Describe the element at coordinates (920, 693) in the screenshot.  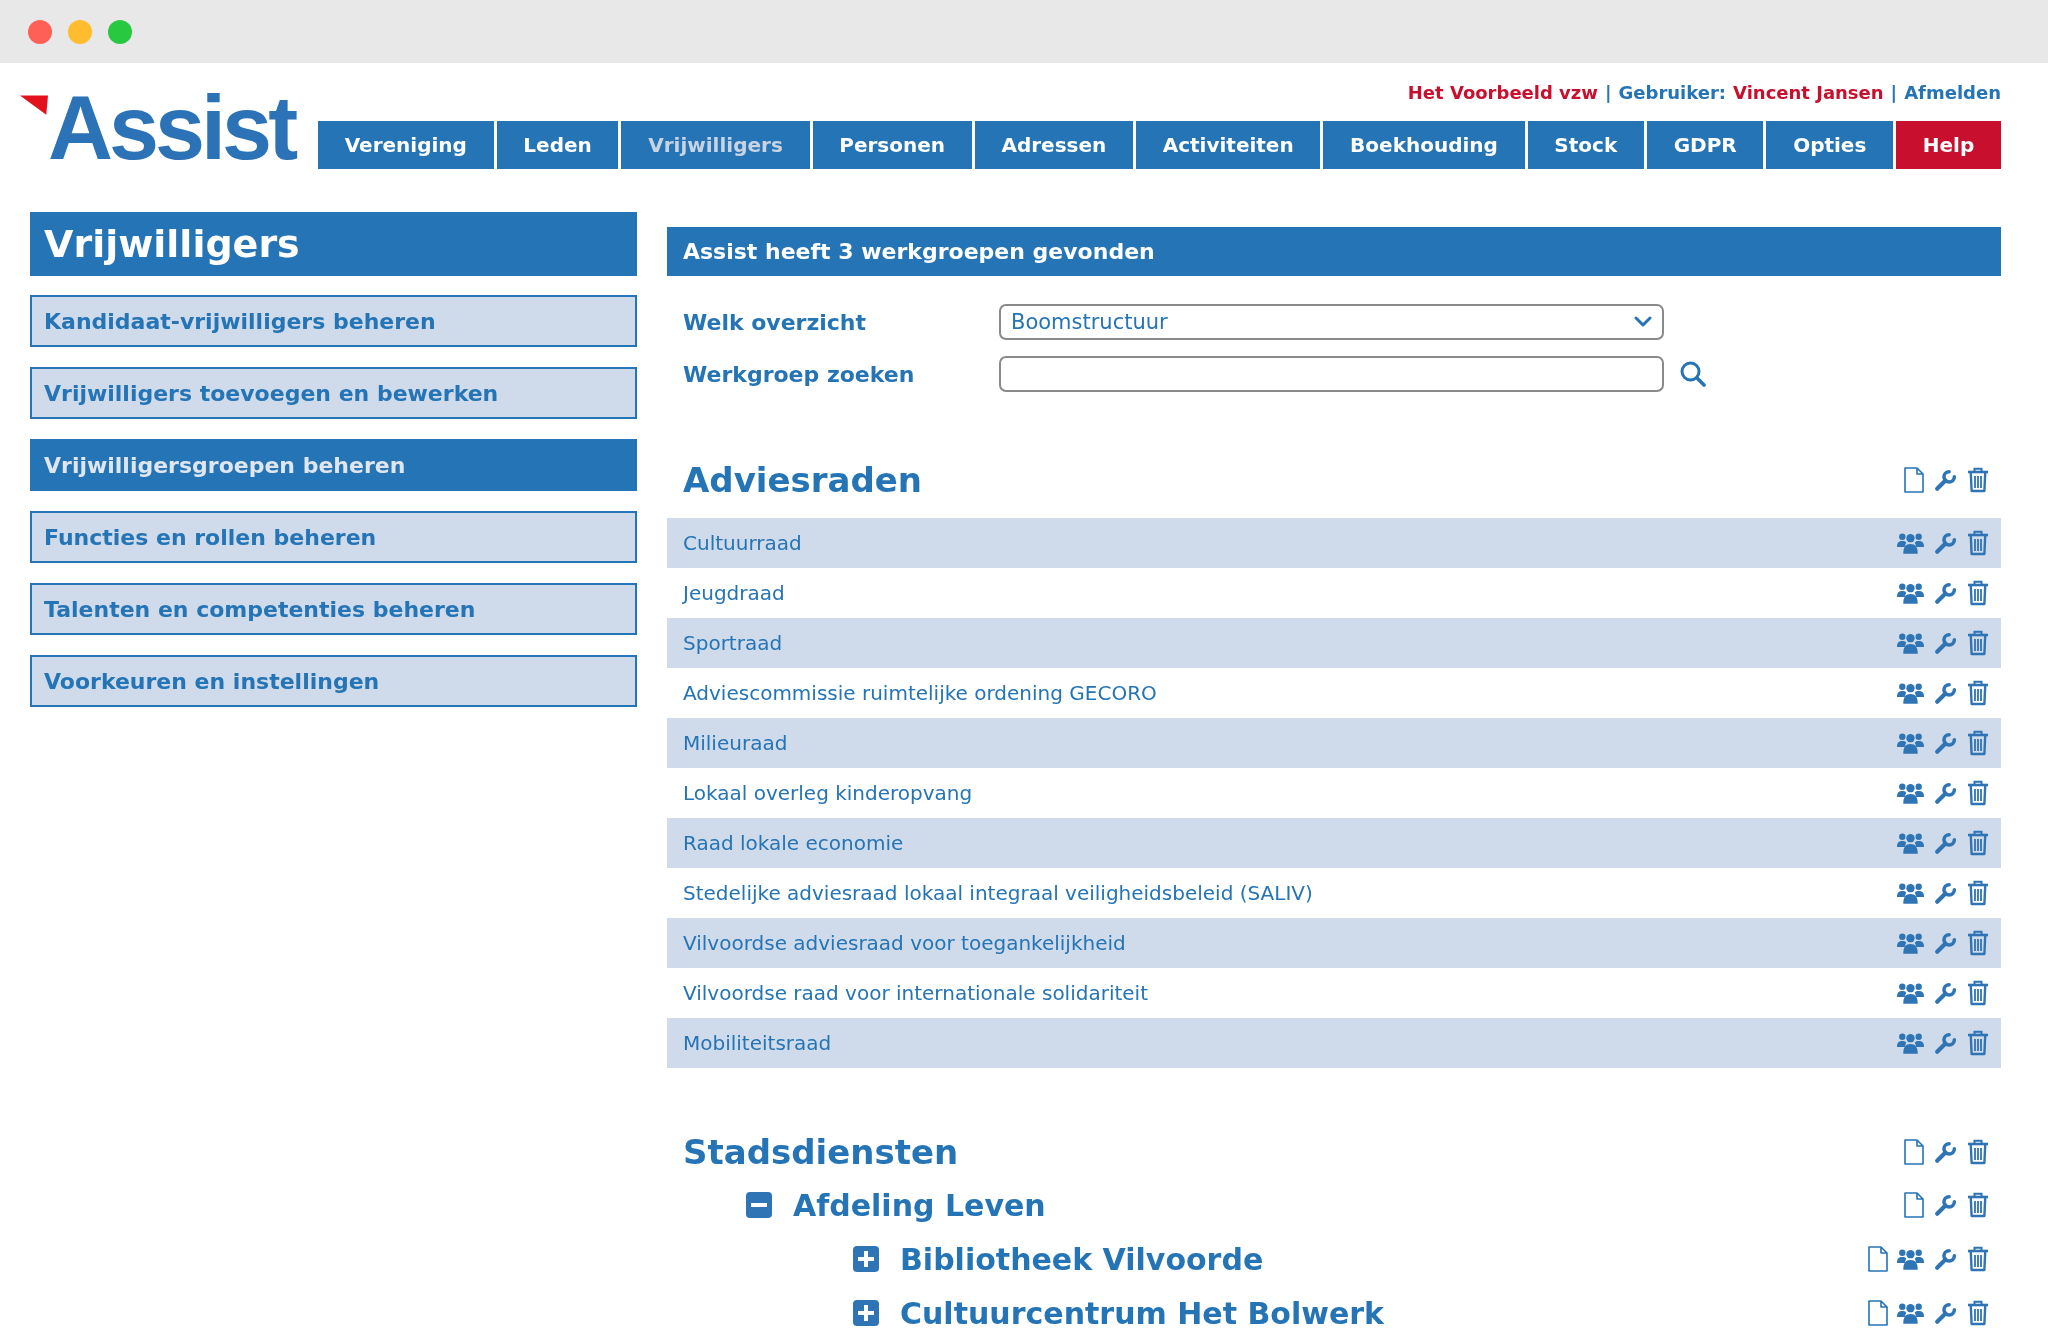
I see `workgroup-link: Adviescommissie ruimtelijke ordening GECORO` at that location.